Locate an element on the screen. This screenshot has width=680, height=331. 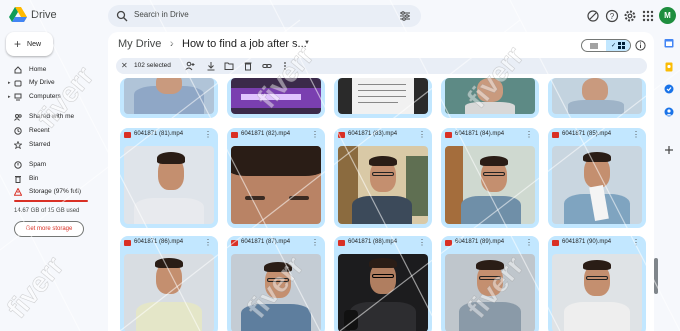
sidebar-item-label: My Drive is located at coordinates (42, 82).